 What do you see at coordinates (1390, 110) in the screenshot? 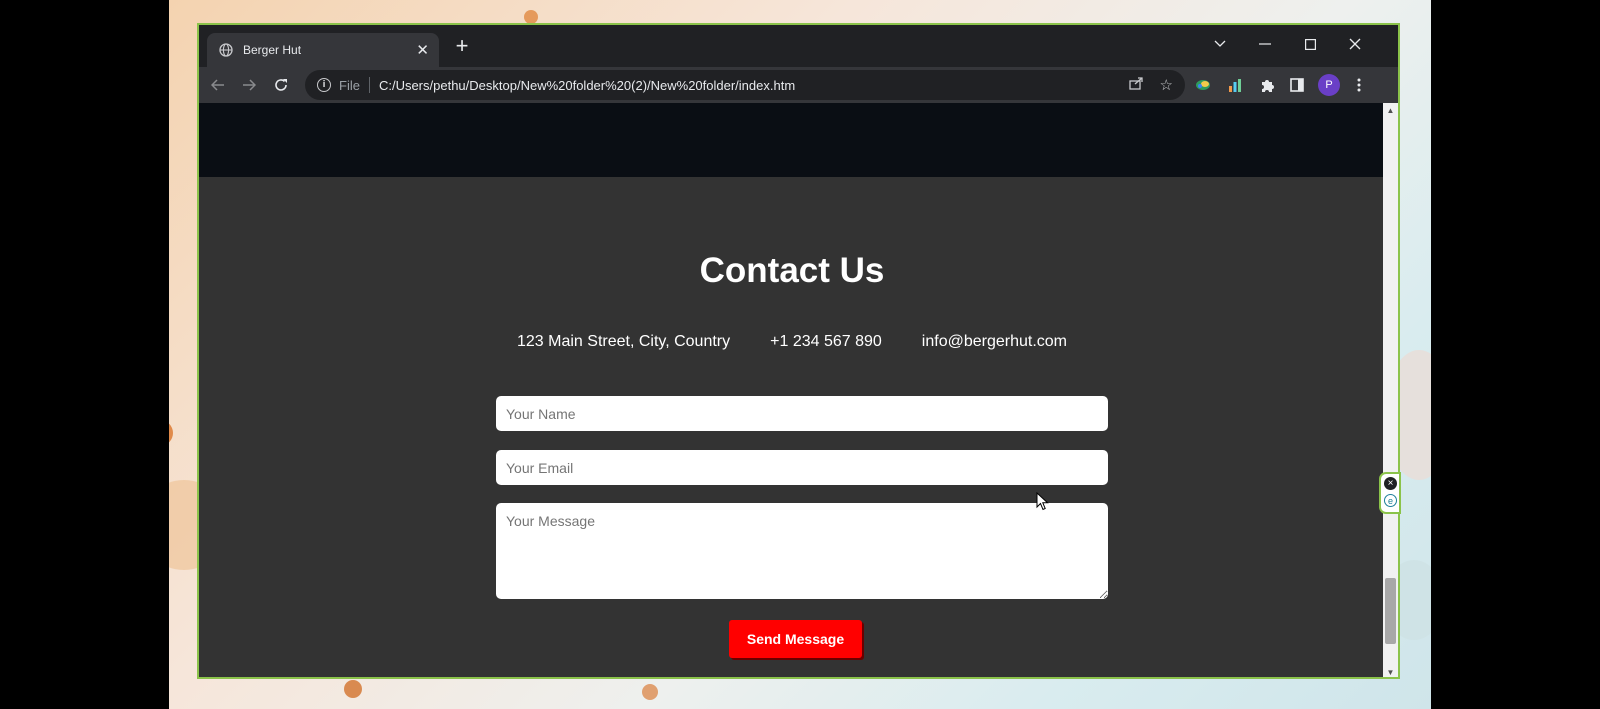
I see `scroll-up-icon: ▲` at bounding box center [1390, 110].